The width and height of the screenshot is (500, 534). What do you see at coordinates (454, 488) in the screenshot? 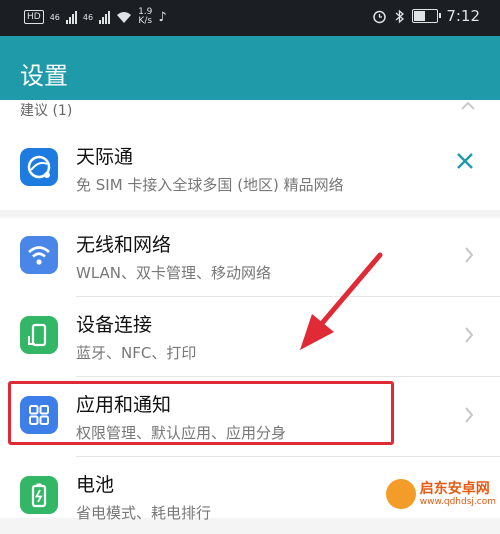
I see `watermark-name: 启东安卓网` at bounding box center [454, 488].